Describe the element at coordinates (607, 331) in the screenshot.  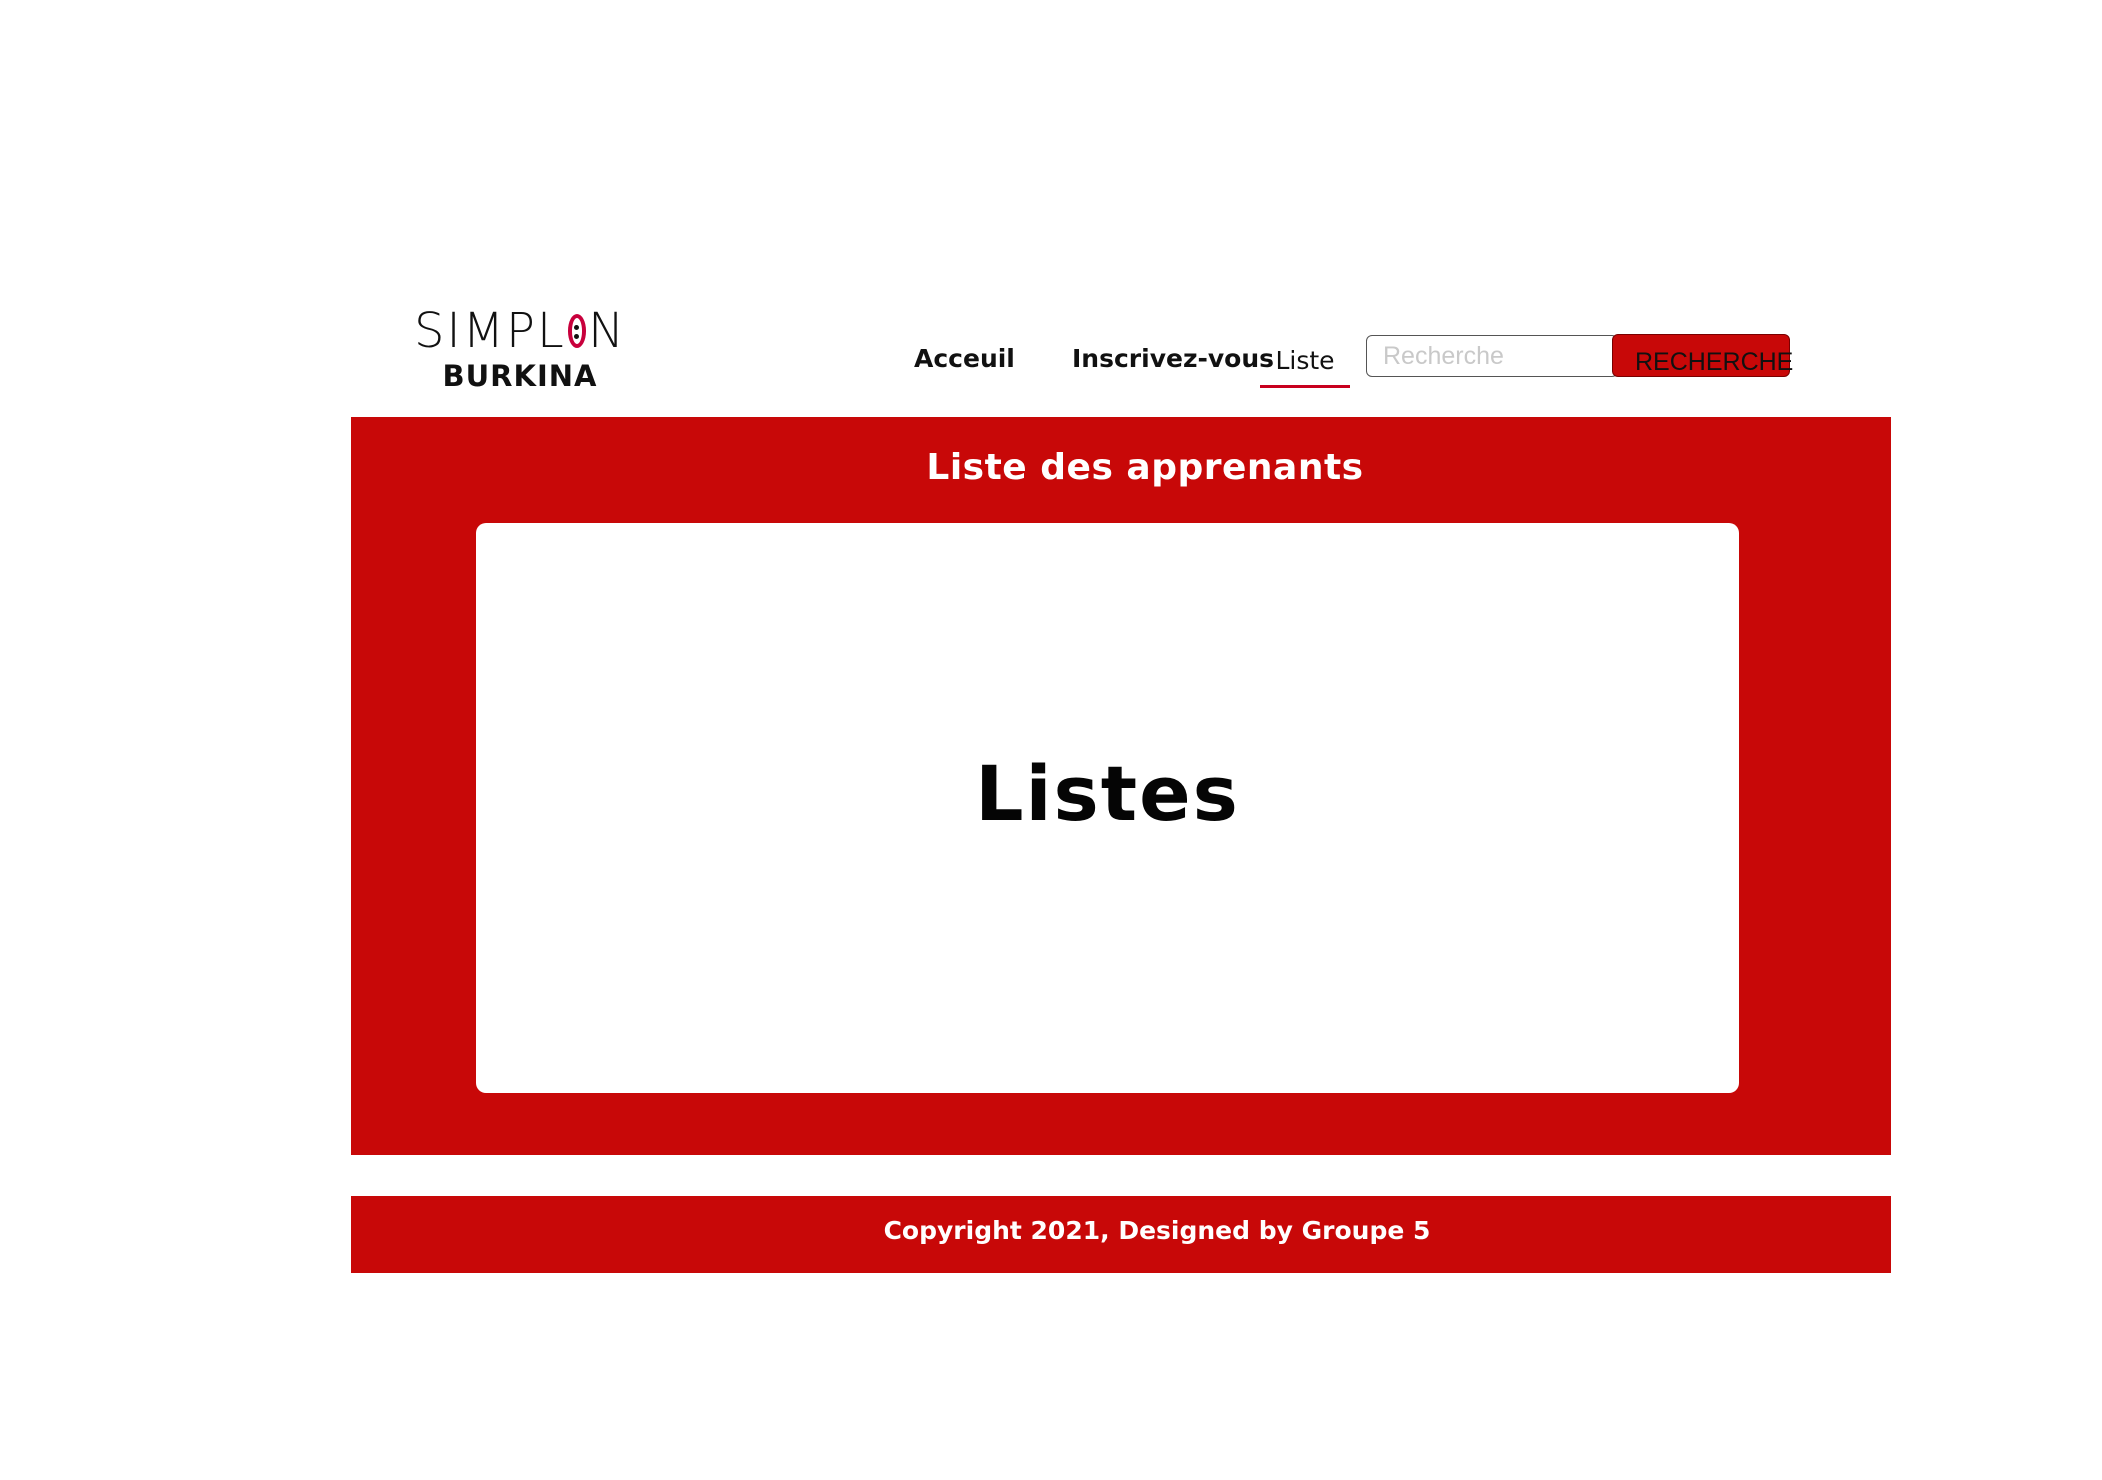
I see `logo-text-right: N` at that location.